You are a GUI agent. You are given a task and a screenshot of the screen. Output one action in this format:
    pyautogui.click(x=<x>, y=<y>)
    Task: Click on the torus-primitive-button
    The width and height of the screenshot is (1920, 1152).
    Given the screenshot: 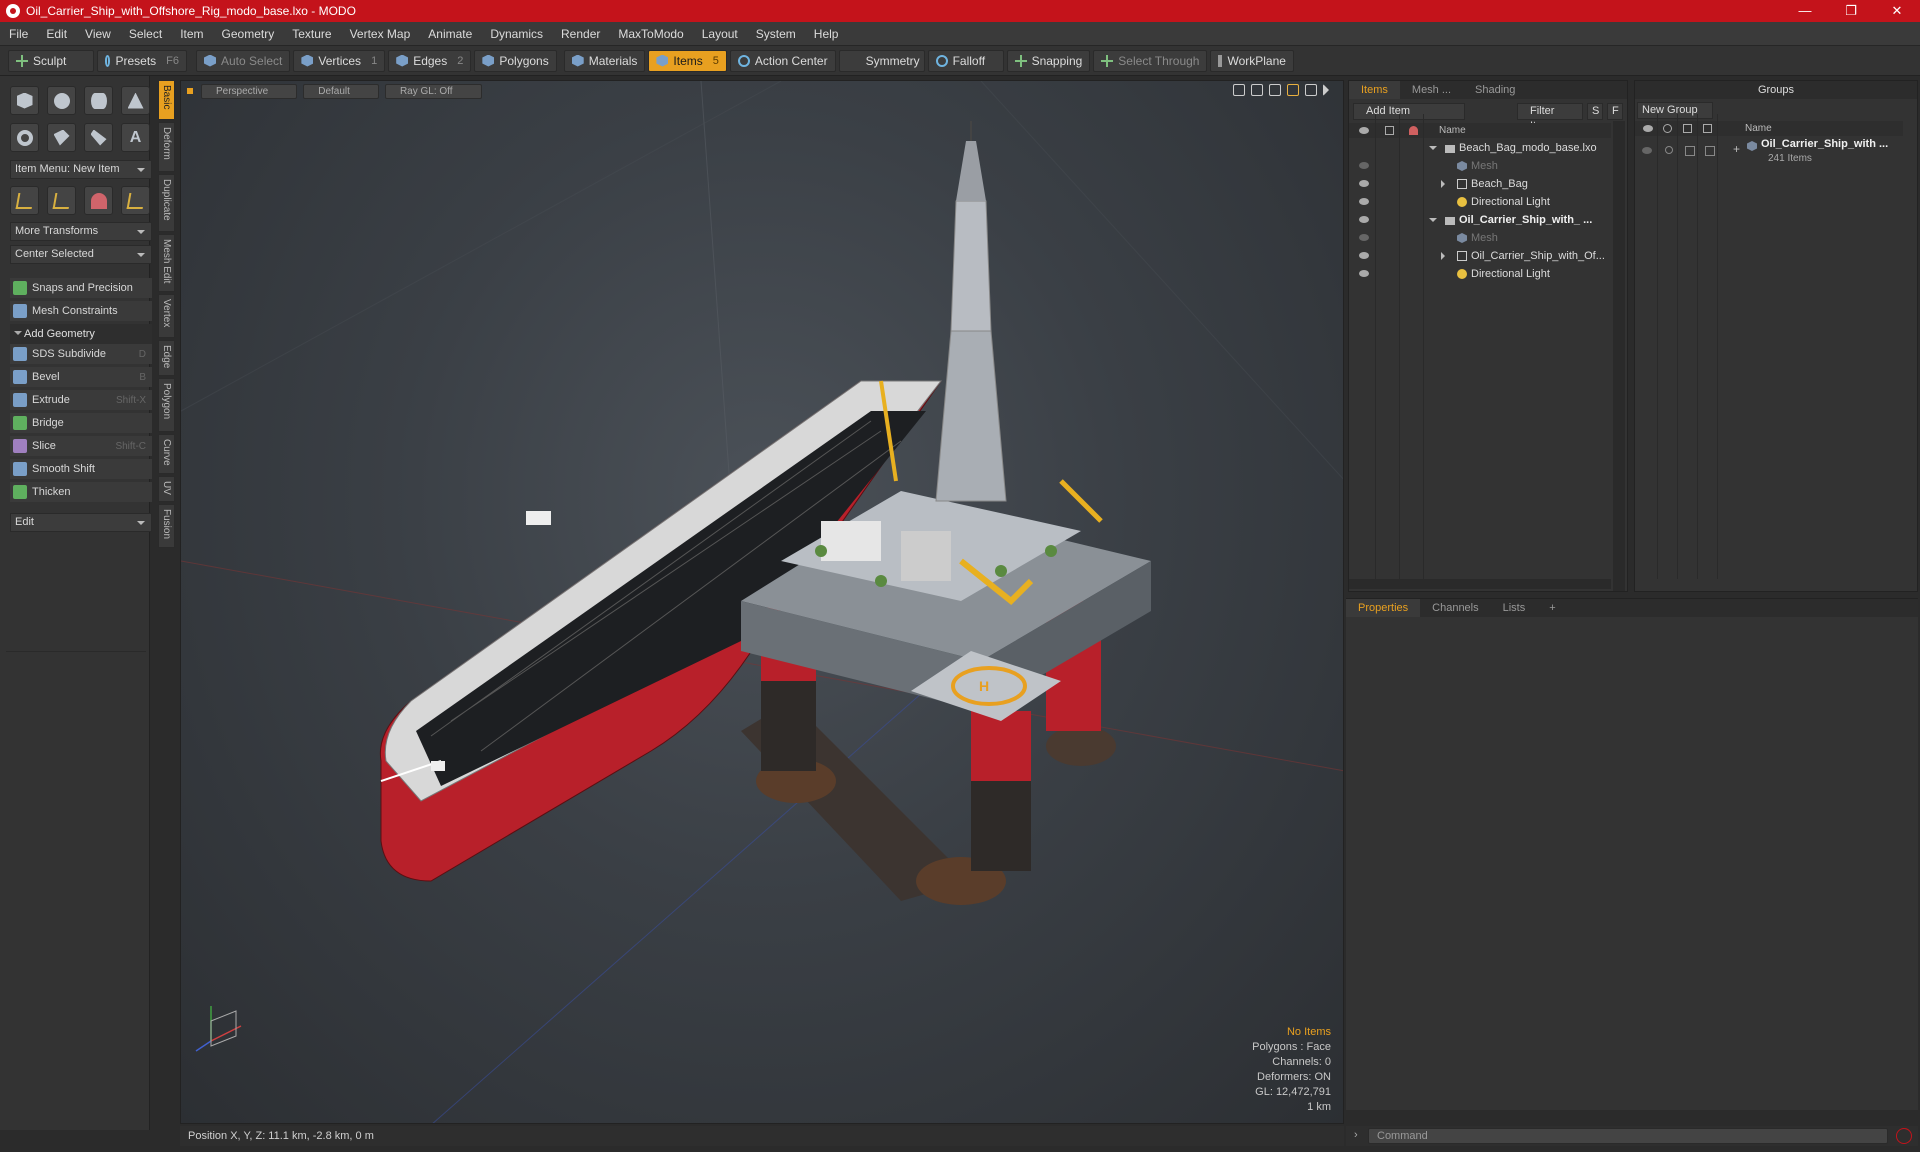 What is the action you would take?
    pyautogui.click(x=24, y=137)
    